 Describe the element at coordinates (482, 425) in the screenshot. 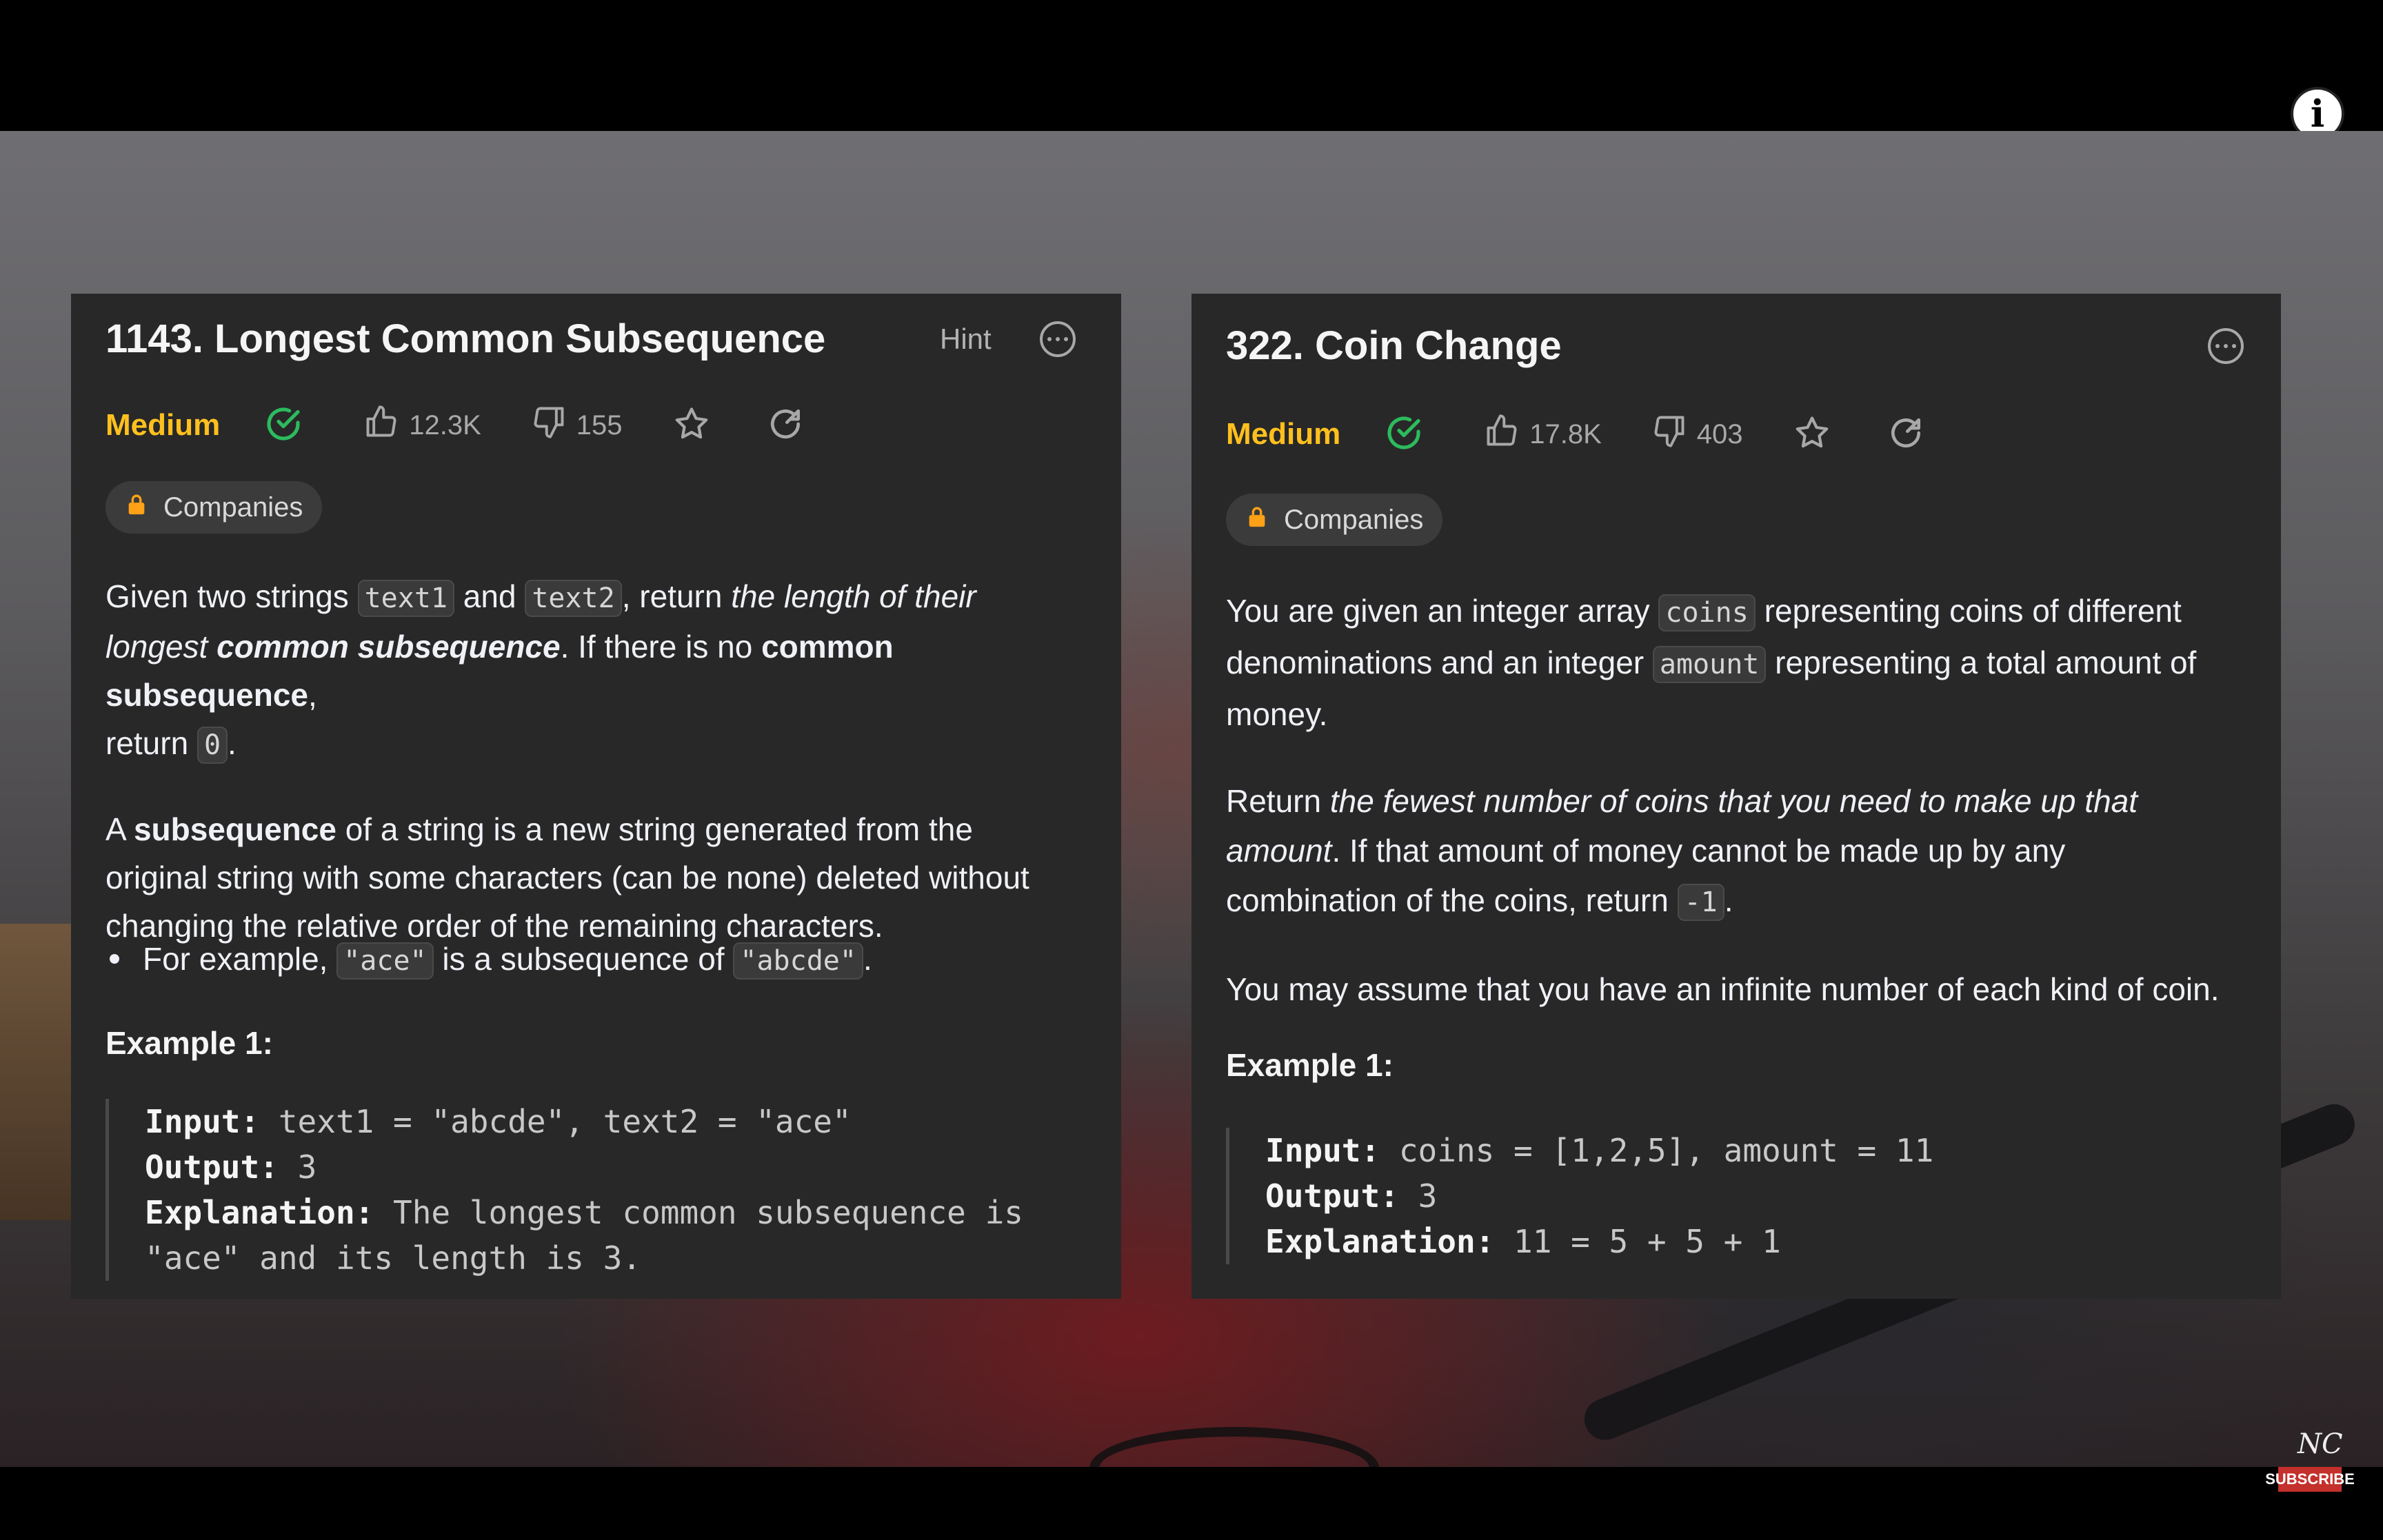

I see `problem-meta-row: Medium 12.3K 155` at that location.